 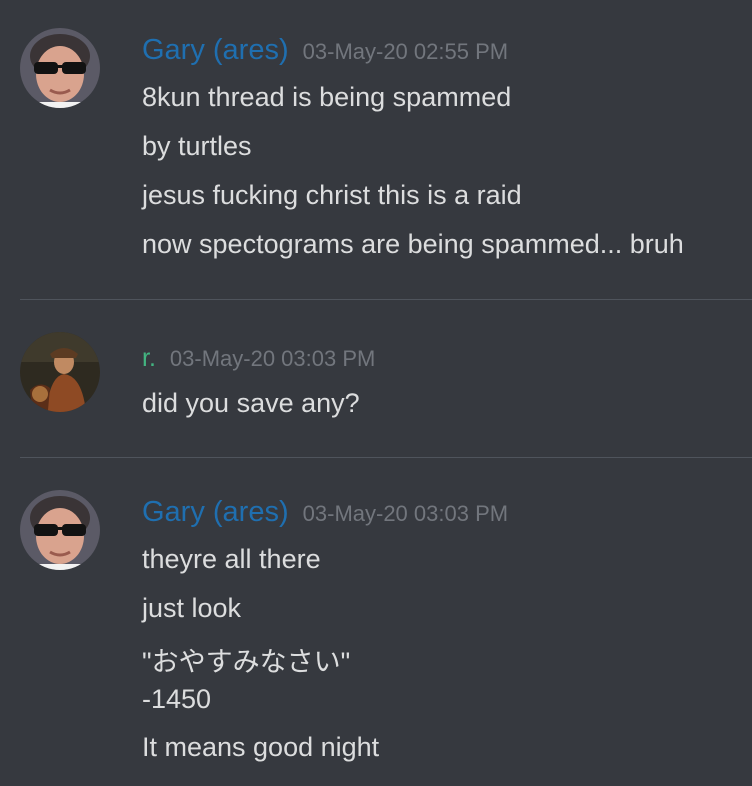 I want to click on message-text: did you save any?, so click(x=251, y=403).